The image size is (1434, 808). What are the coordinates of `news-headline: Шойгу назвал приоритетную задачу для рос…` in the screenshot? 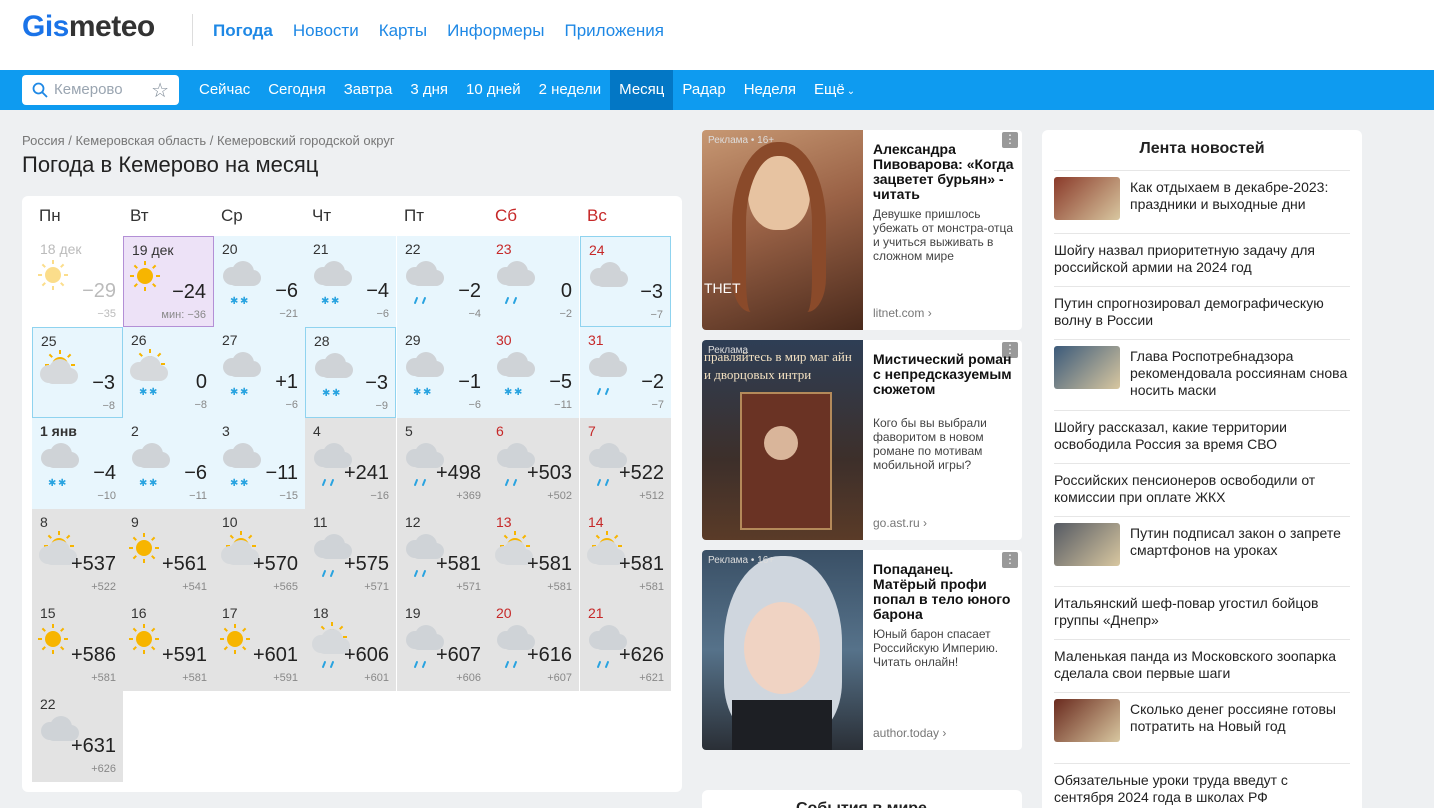 It's located at (1202, 259).